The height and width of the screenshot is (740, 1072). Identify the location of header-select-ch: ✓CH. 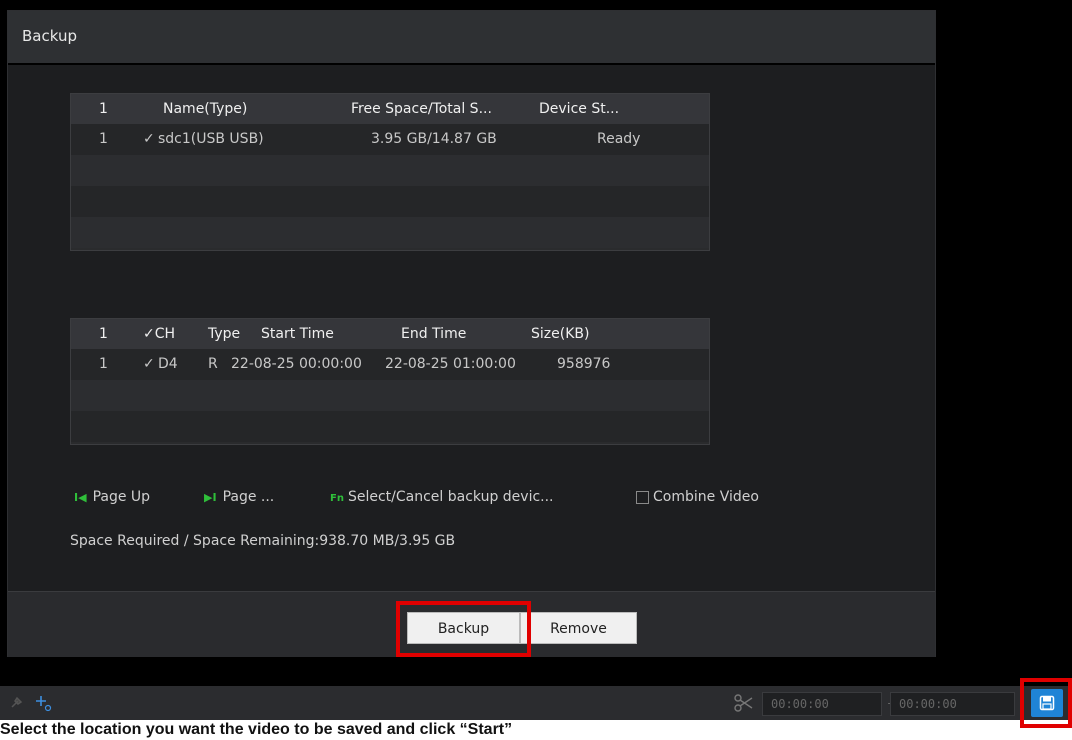
(159, 334).